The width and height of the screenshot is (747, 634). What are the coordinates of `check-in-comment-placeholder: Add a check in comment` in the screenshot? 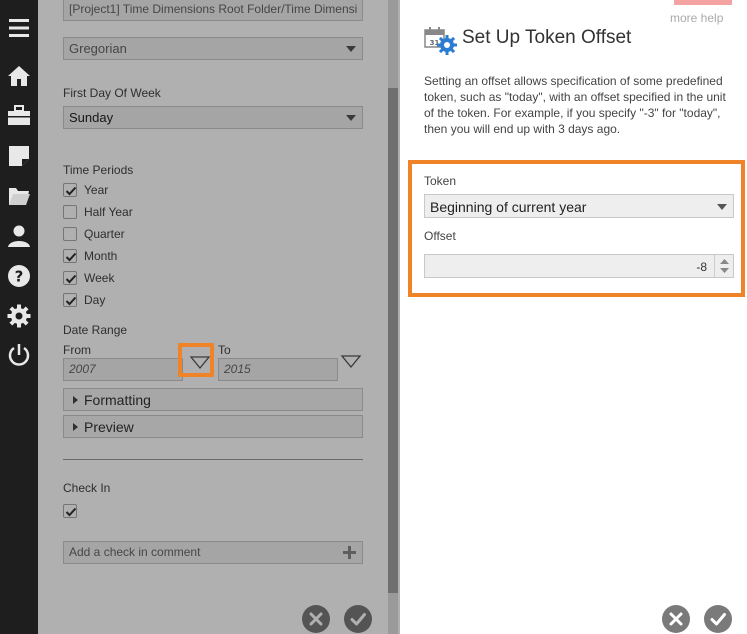 It's located at (135, 552).